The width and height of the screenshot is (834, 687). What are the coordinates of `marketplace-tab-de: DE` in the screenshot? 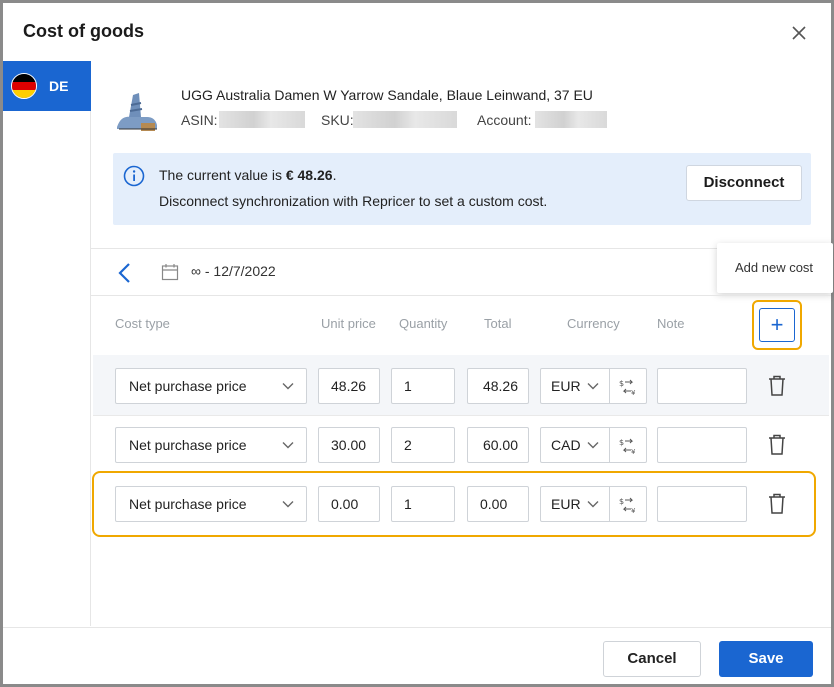 It's located at (47, 86).